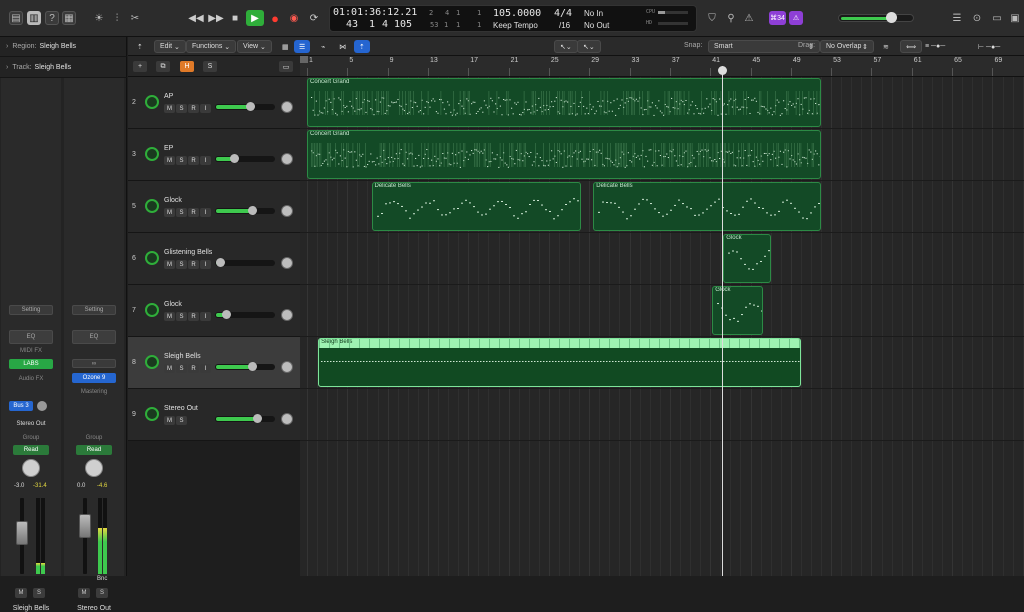 The width and height of the screenshot is (1024, 612). What do you see at coordinates (517, 13) in the screenshot?
I see `tempo-value: 105.0000` at bounding box center [517, 13].